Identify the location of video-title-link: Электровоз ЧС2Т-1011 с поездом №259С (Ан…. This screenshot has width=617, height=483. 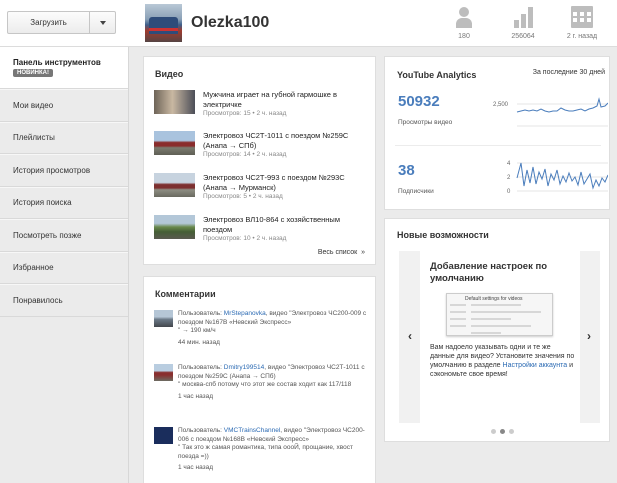
(285, 141).